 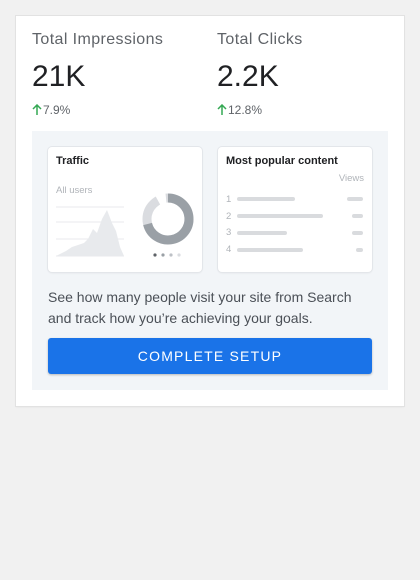 I want to click on popular-content-preview-card: Most popular content Views 1 2 3 4, so click(x=295, y=209).